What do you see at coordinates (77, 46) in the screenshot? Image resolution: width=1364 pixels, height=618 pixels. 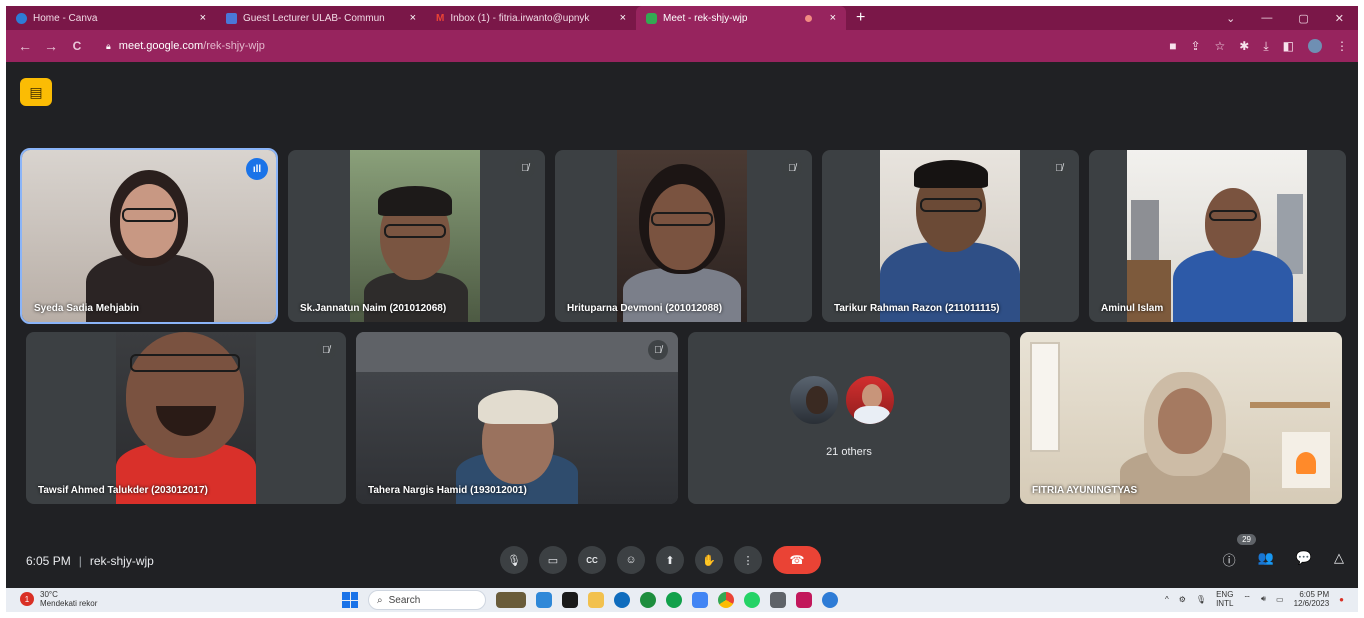 I see `reload-button: C` at bounding box center [77, 46].